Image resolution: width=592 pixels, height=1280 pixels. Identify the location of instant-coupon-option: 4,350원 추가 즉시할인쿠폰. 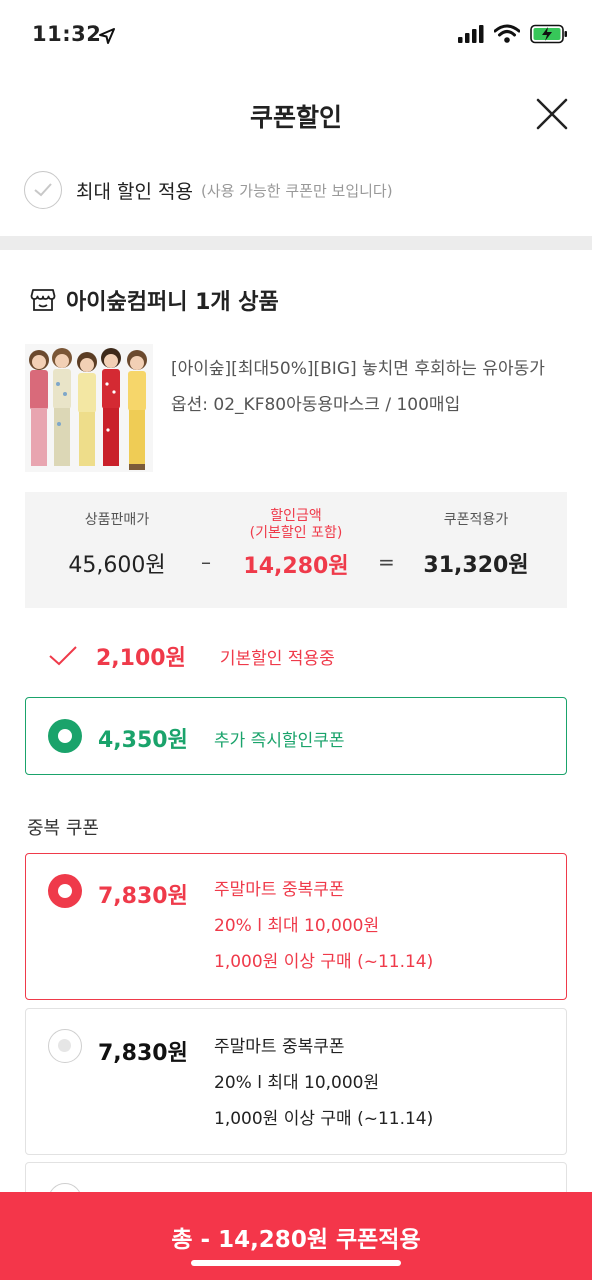
(296, 736).